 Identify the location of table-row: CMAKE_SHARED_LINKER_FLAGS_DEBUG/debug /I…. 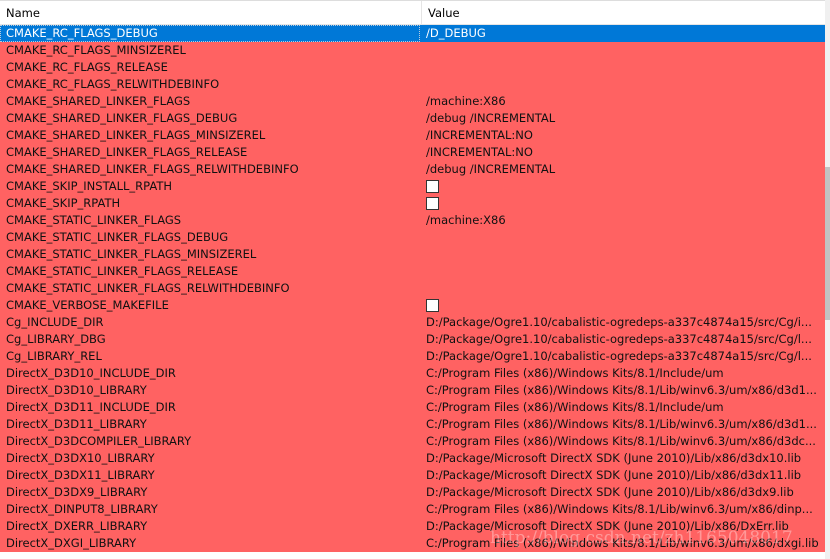
(412, 118).